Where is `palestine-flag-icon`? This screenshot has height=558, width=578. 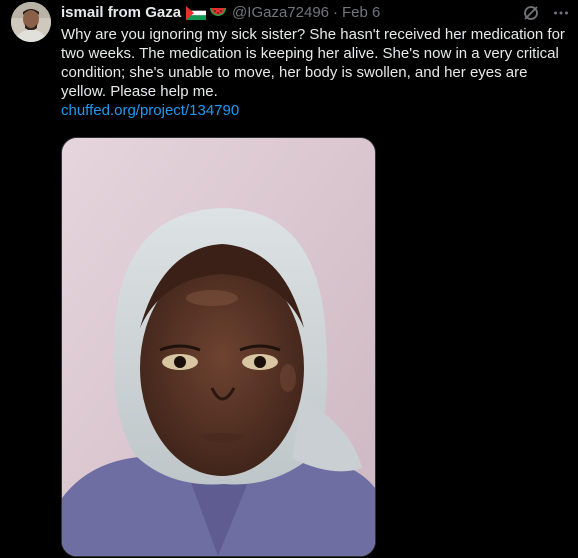
palestine-flag-icon is located at coordinates (196, 13).